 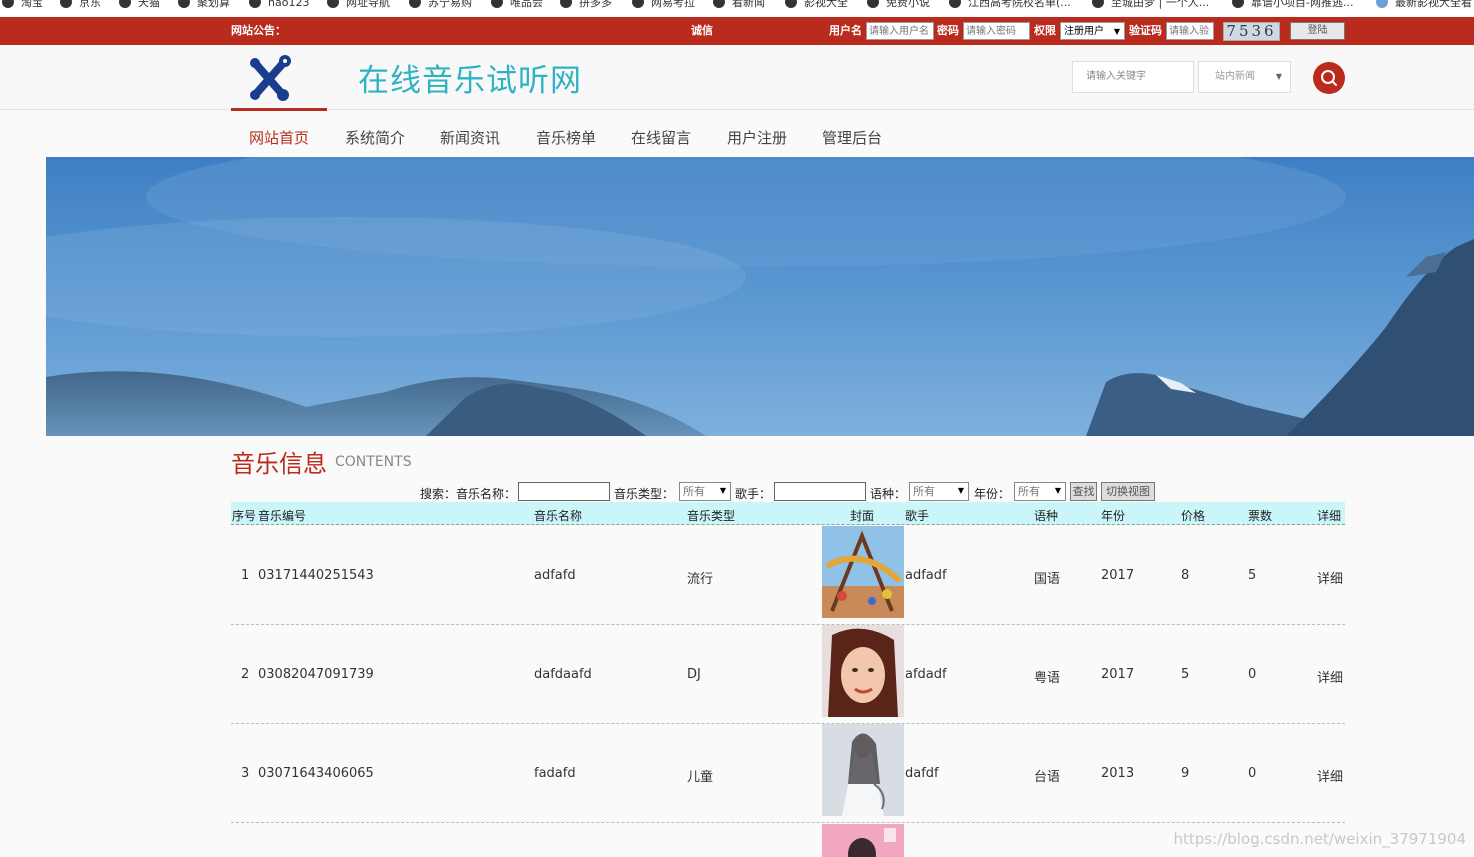 I want to click on cell-code: 03082047091739, so click(x=316, y=674).